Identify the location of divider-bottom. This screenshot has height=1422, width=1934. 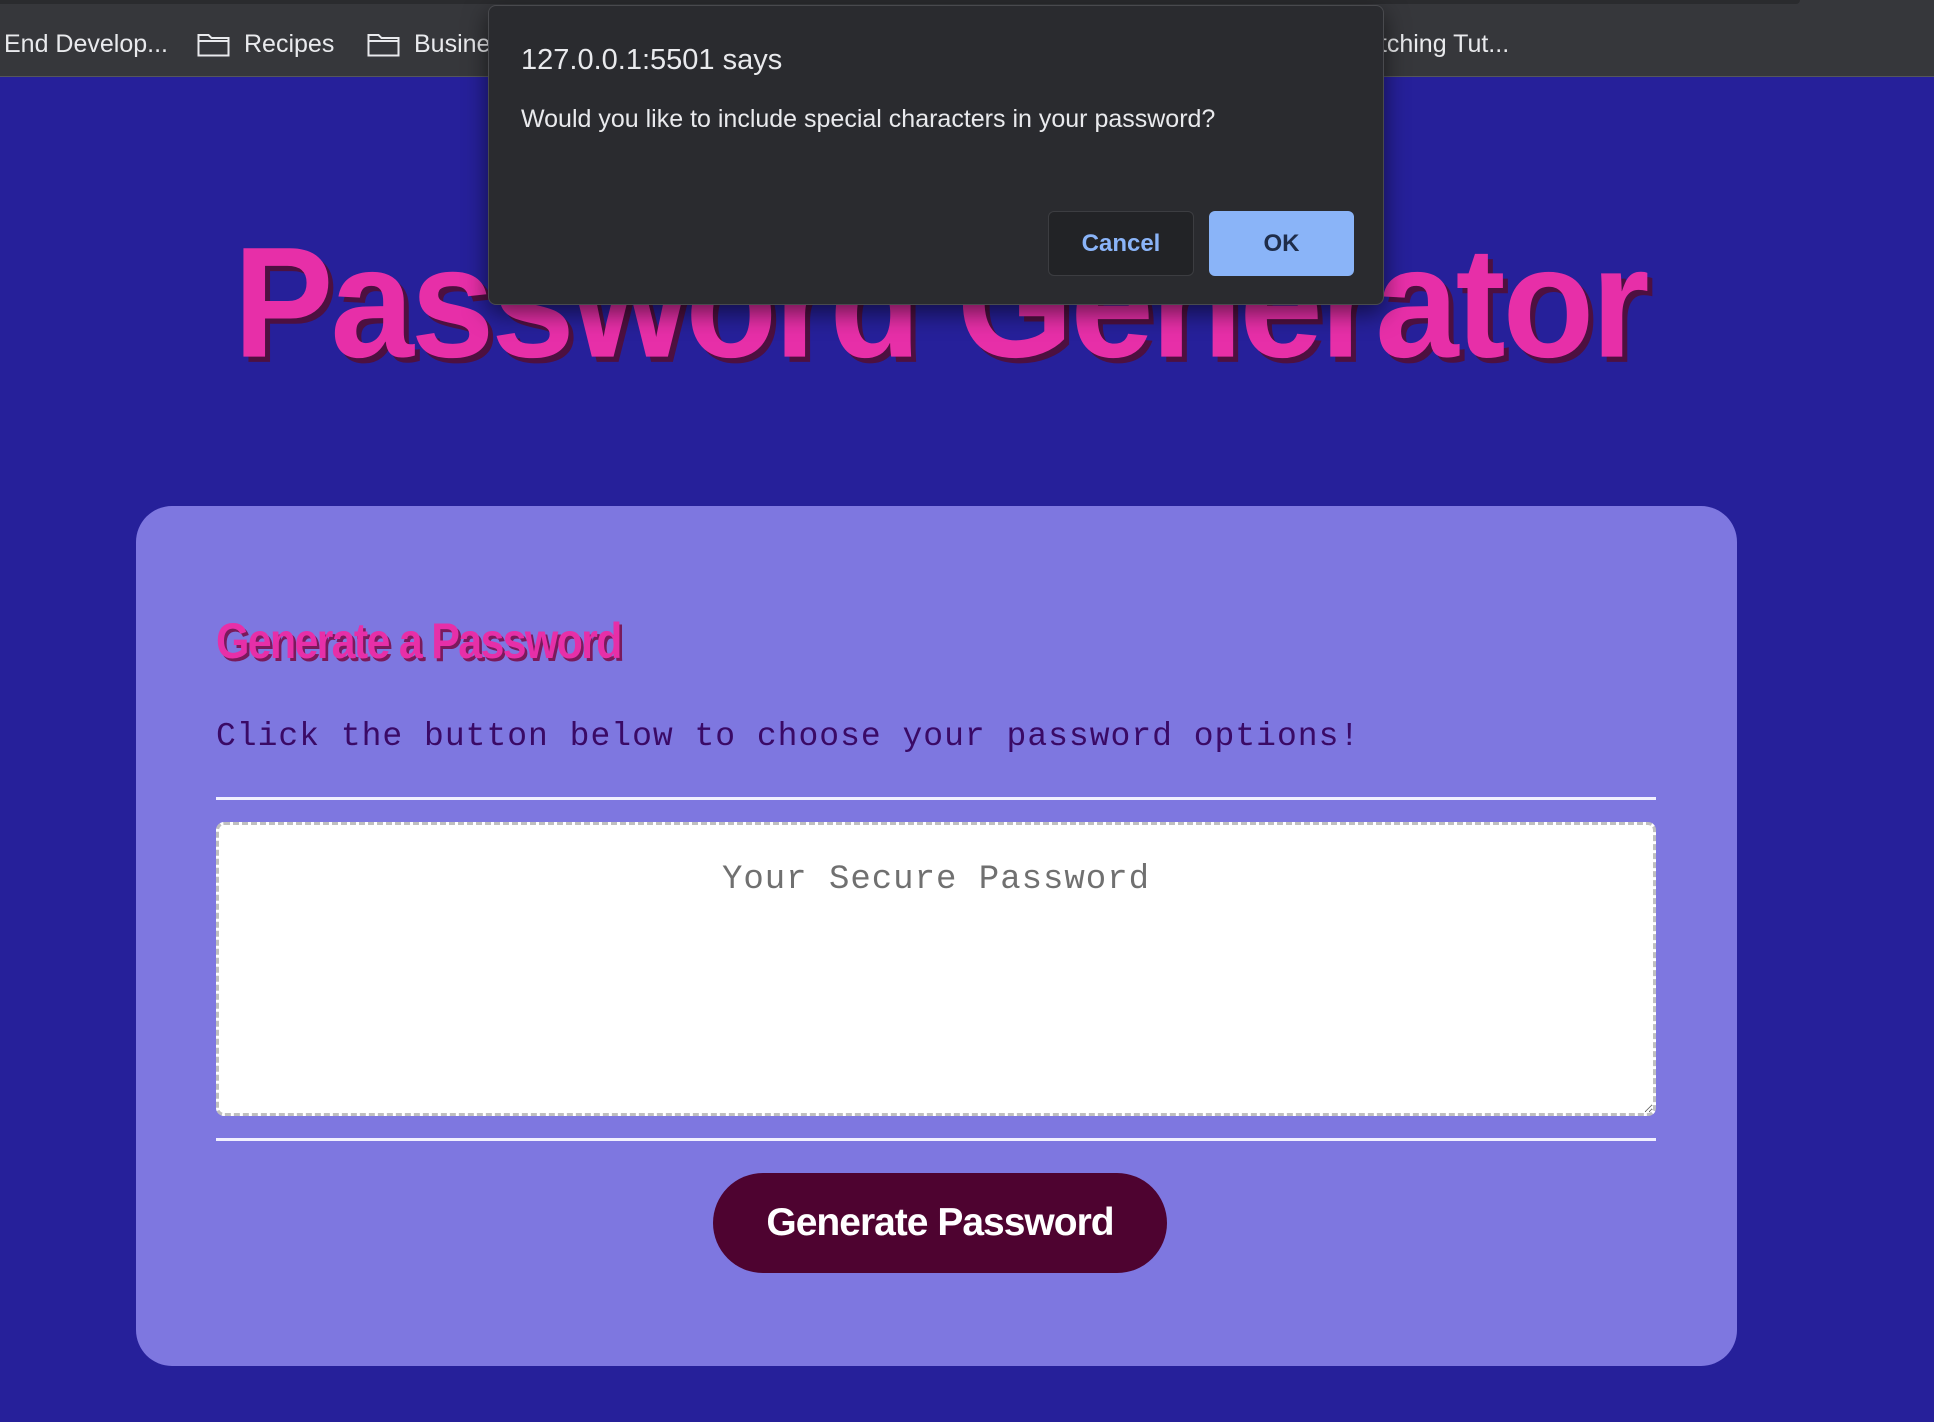
(936, 1139).